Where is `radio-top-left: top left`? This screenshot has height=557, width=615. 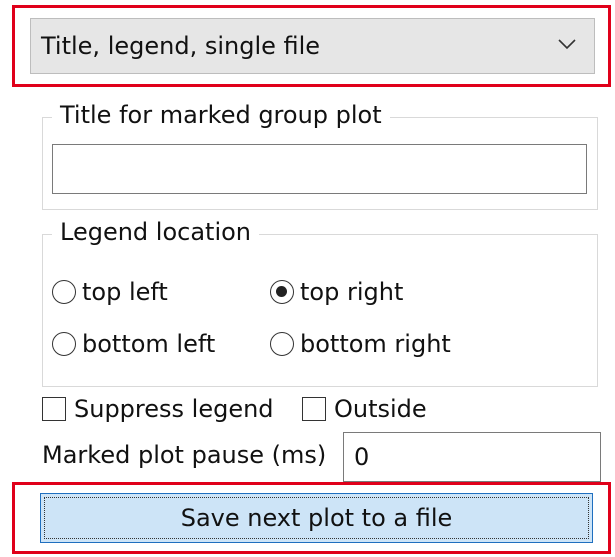 radio-top-left: top left is located at coordinates (110, 292).